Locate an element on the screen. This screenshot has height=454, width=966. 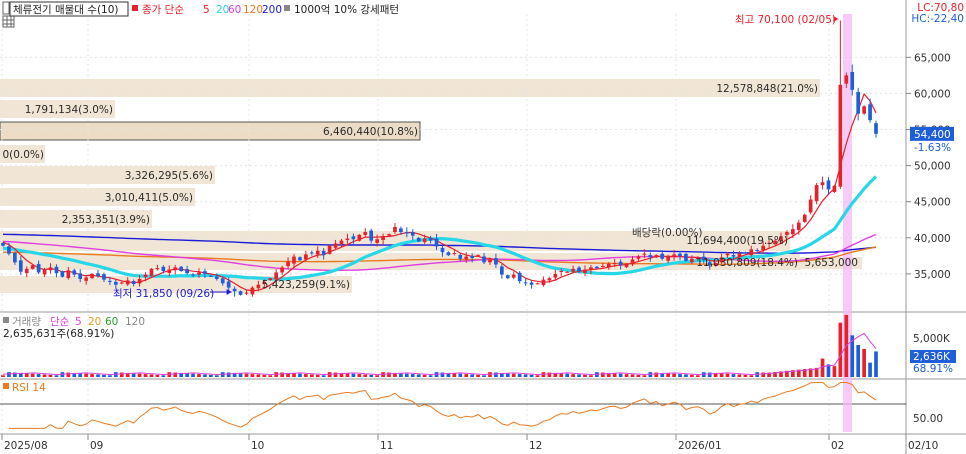
volume-ma-period: 5 is located at coordinates (78, 322).